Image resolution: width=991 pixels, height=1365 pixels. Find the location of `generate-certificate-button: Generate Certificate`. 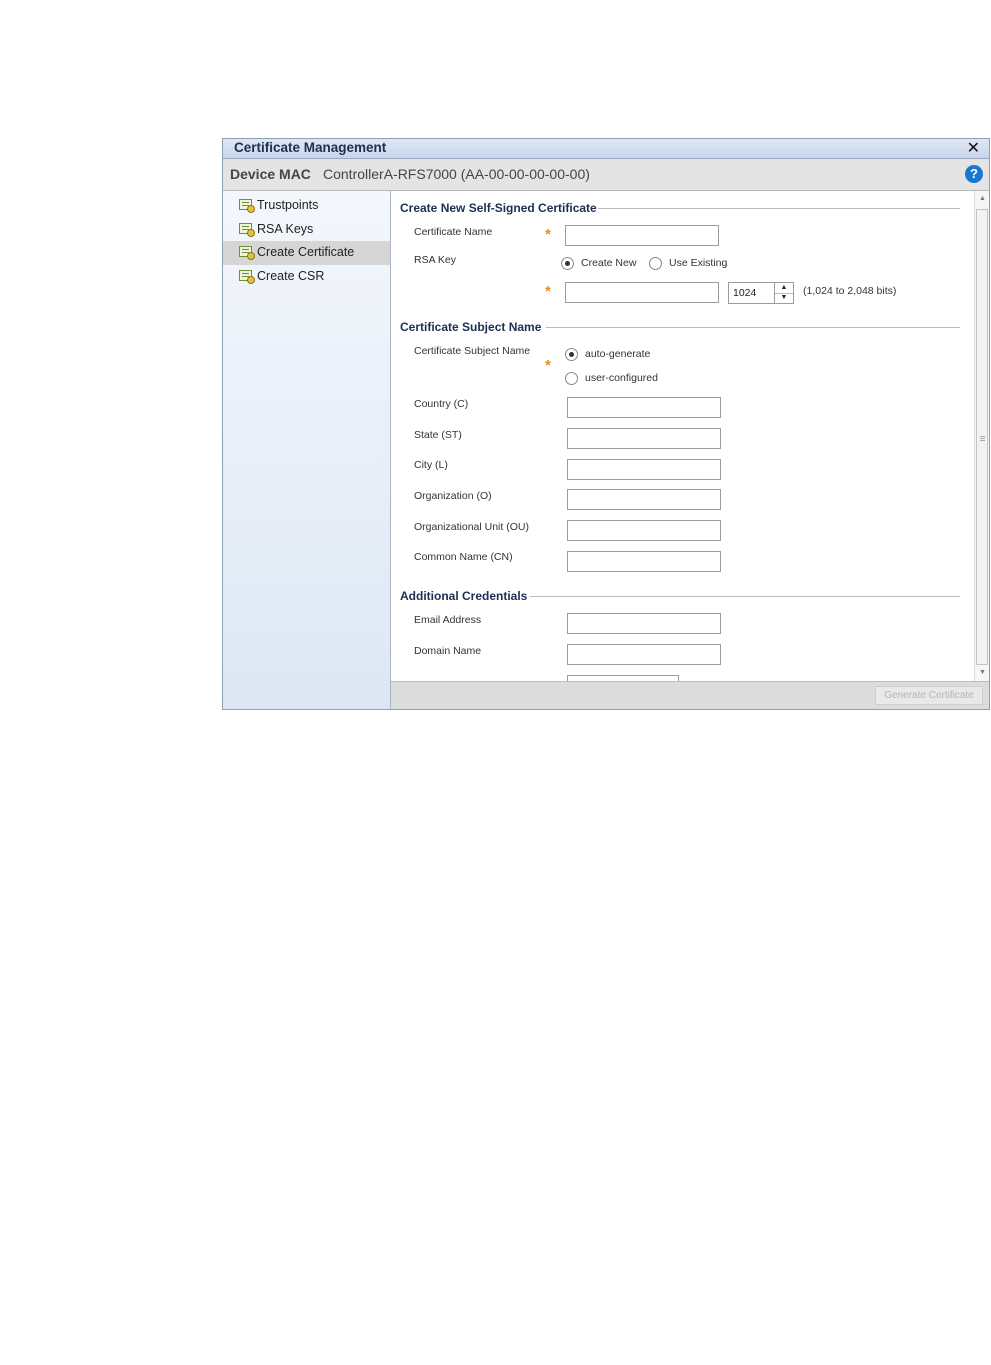

generate-certificate-button: Generate Certificate is located at coordinates (929, 695).